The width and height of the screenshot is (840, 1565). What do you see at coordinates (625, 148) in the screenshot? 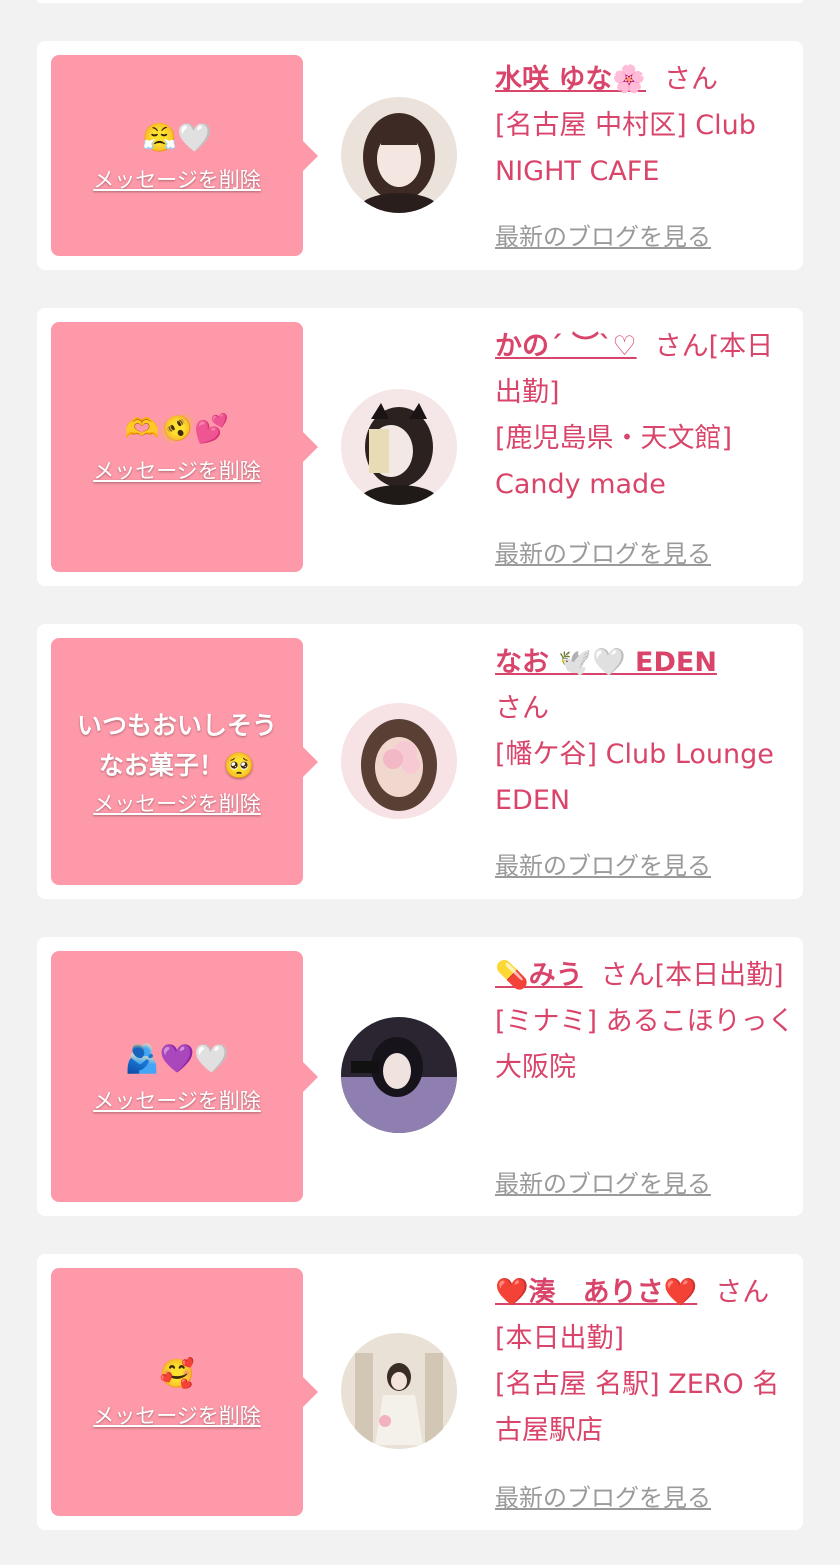
I see `shop-name: [名古屋 中村区] Club NIGHT CAFE` at bounding box center [625, 148].